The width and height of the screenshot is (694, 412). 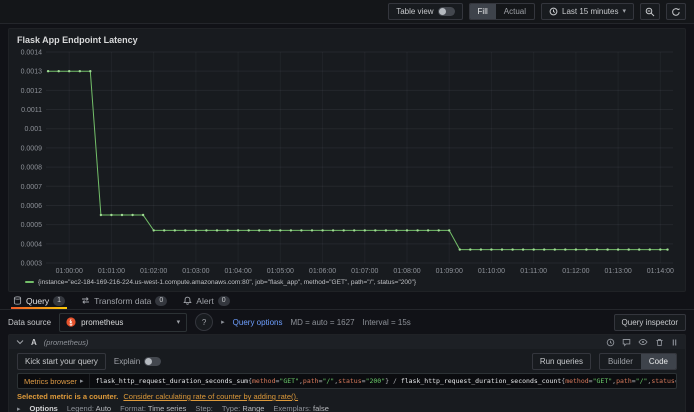 I want to click on tab-alert: Alert 0, so click(x=206, y=300).